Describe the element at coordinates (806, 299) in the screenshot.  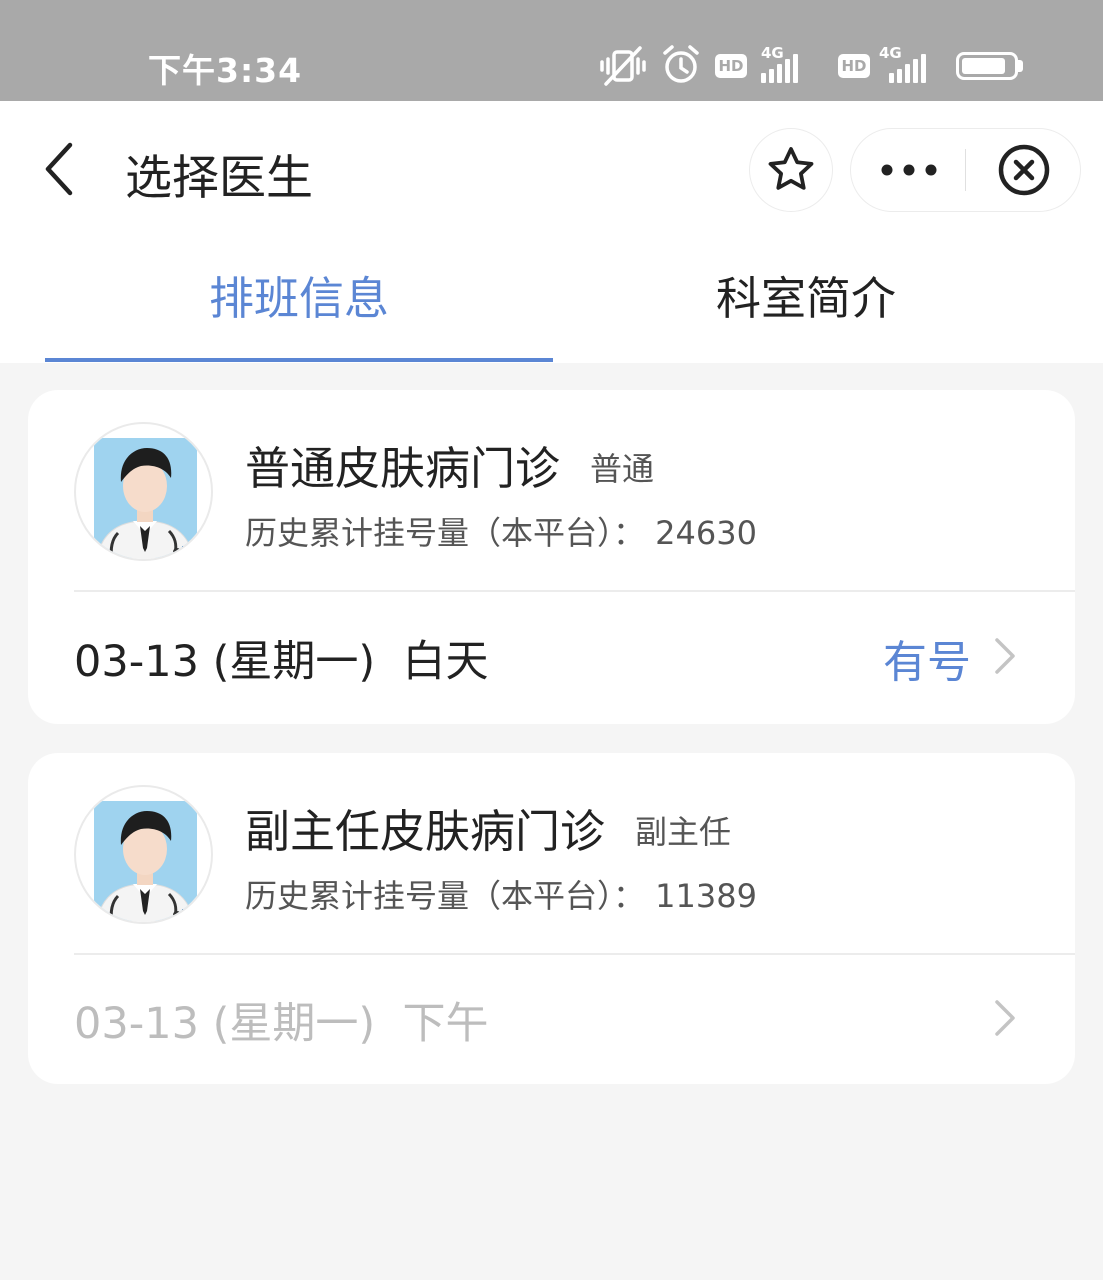
I see `tab-department-intro: 科室简介` at that location.